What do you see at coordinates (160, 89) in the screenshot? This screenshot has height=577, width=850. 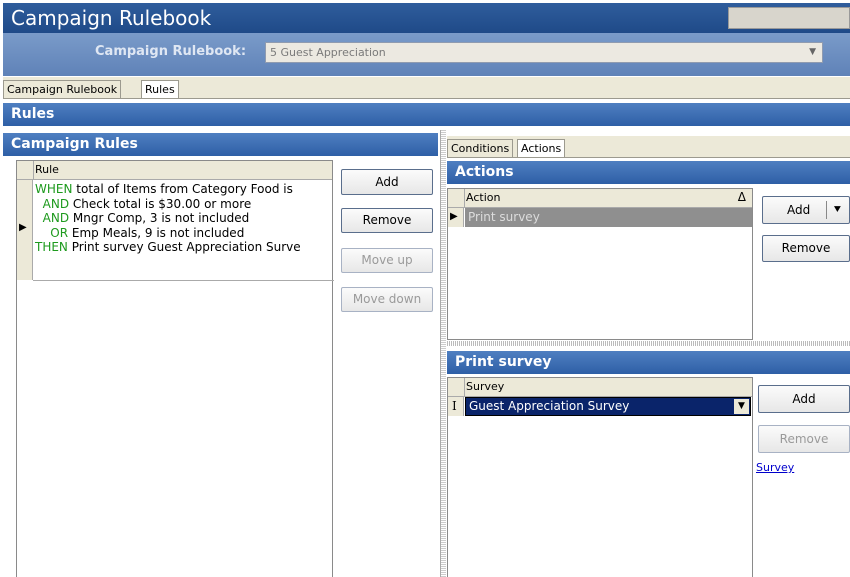 I see `tab-rules: Rules` at bounding box center [160, 89].